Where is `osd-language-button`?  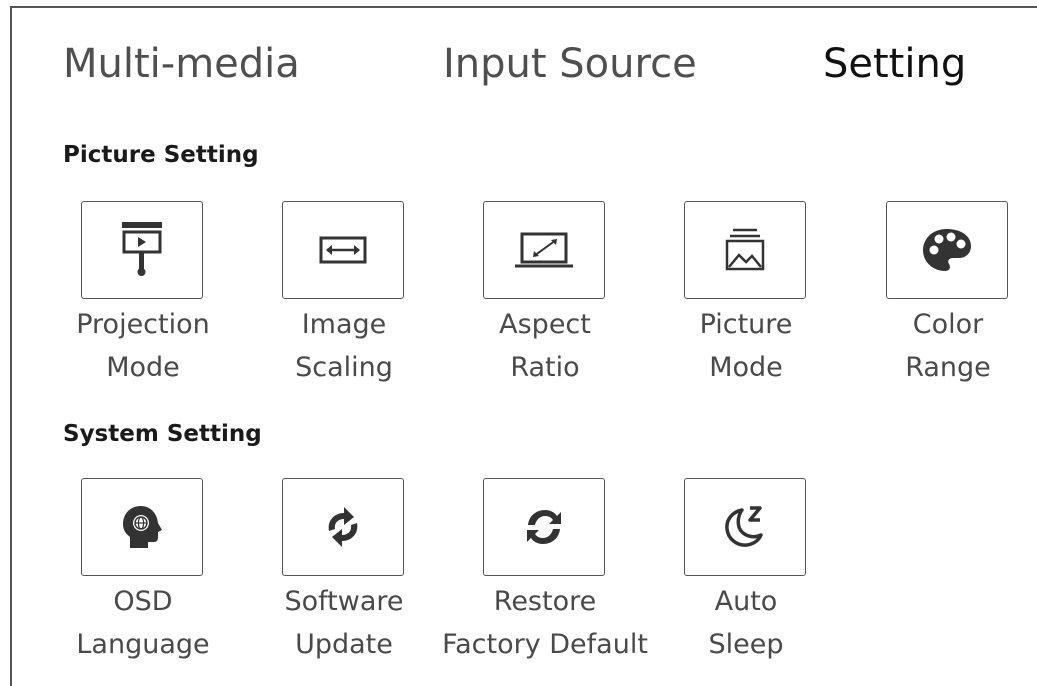 osd-language-button is located at coordinates (142, 527).